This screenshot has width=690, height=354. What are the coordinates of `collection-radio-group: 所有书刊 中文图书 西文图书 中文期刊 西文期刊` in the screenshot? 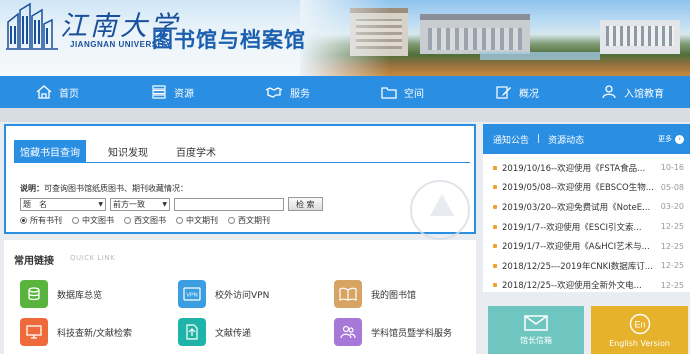 It's located at (150, 220).